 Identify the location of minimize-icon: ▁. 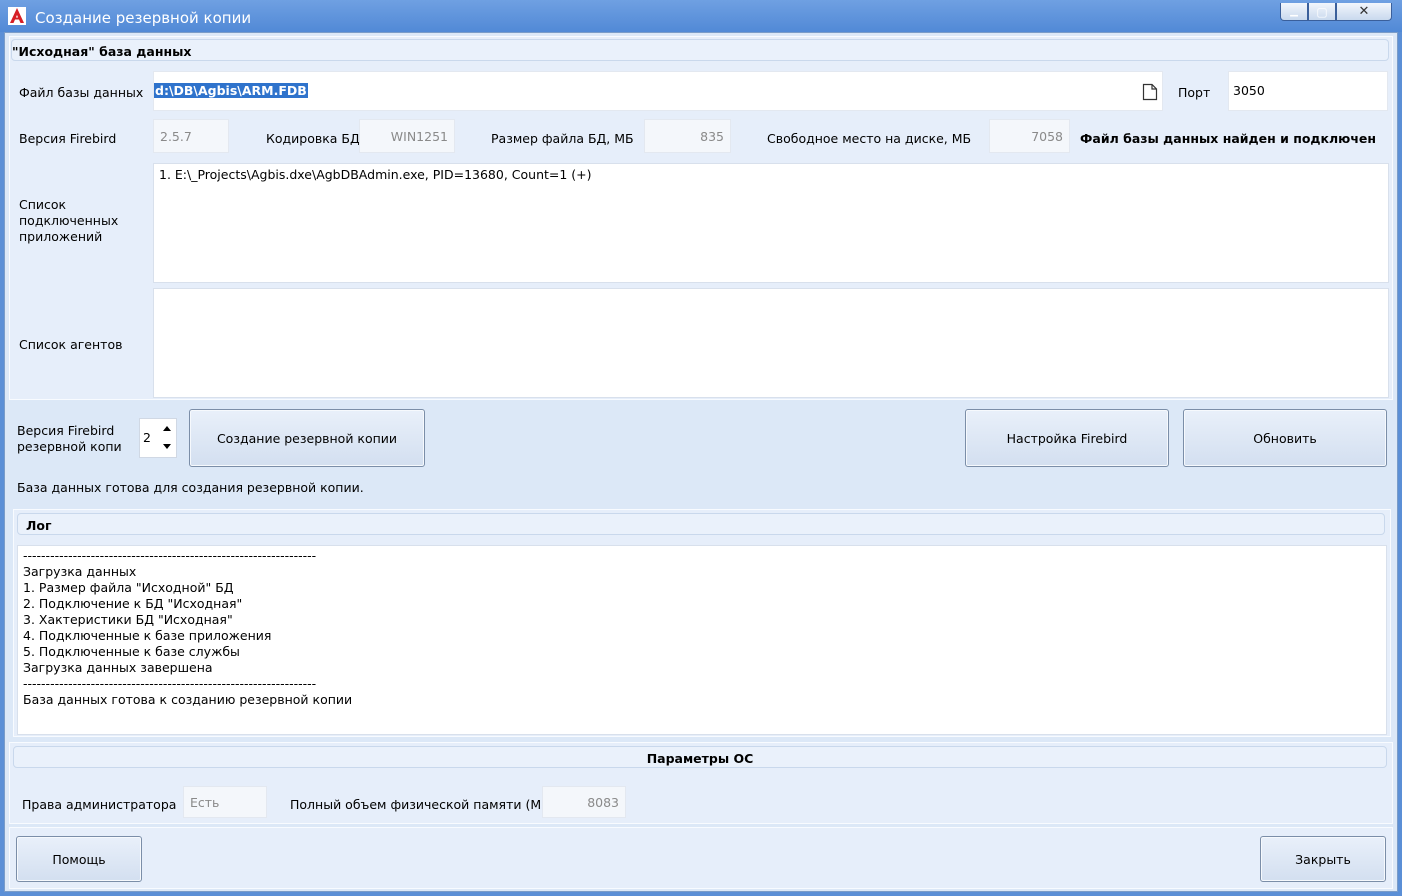
(1294, 11).